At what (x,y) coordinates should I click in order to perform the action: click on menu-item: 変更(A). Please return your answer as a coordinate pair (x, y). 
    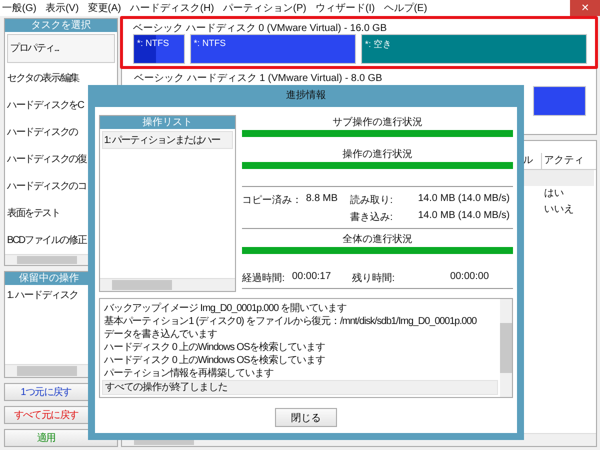
    Looking at the image, I should click on (105, 8).